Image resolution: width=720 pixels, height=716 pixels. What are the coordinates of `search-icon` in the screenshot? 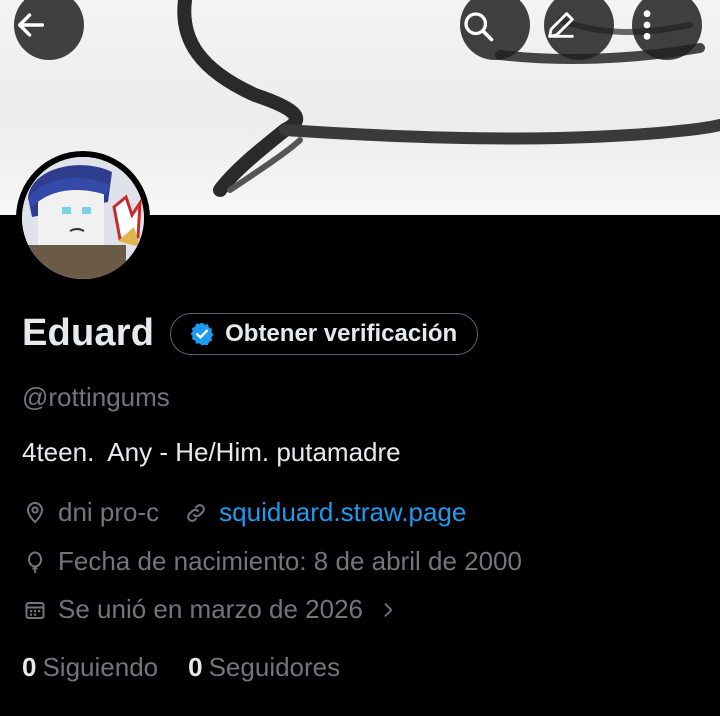 It's located at (479, 27).